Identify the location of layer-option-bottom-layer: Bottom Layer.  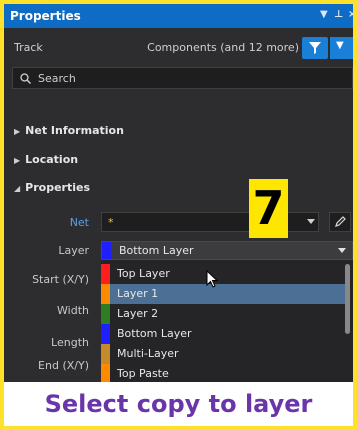
(223, 334).